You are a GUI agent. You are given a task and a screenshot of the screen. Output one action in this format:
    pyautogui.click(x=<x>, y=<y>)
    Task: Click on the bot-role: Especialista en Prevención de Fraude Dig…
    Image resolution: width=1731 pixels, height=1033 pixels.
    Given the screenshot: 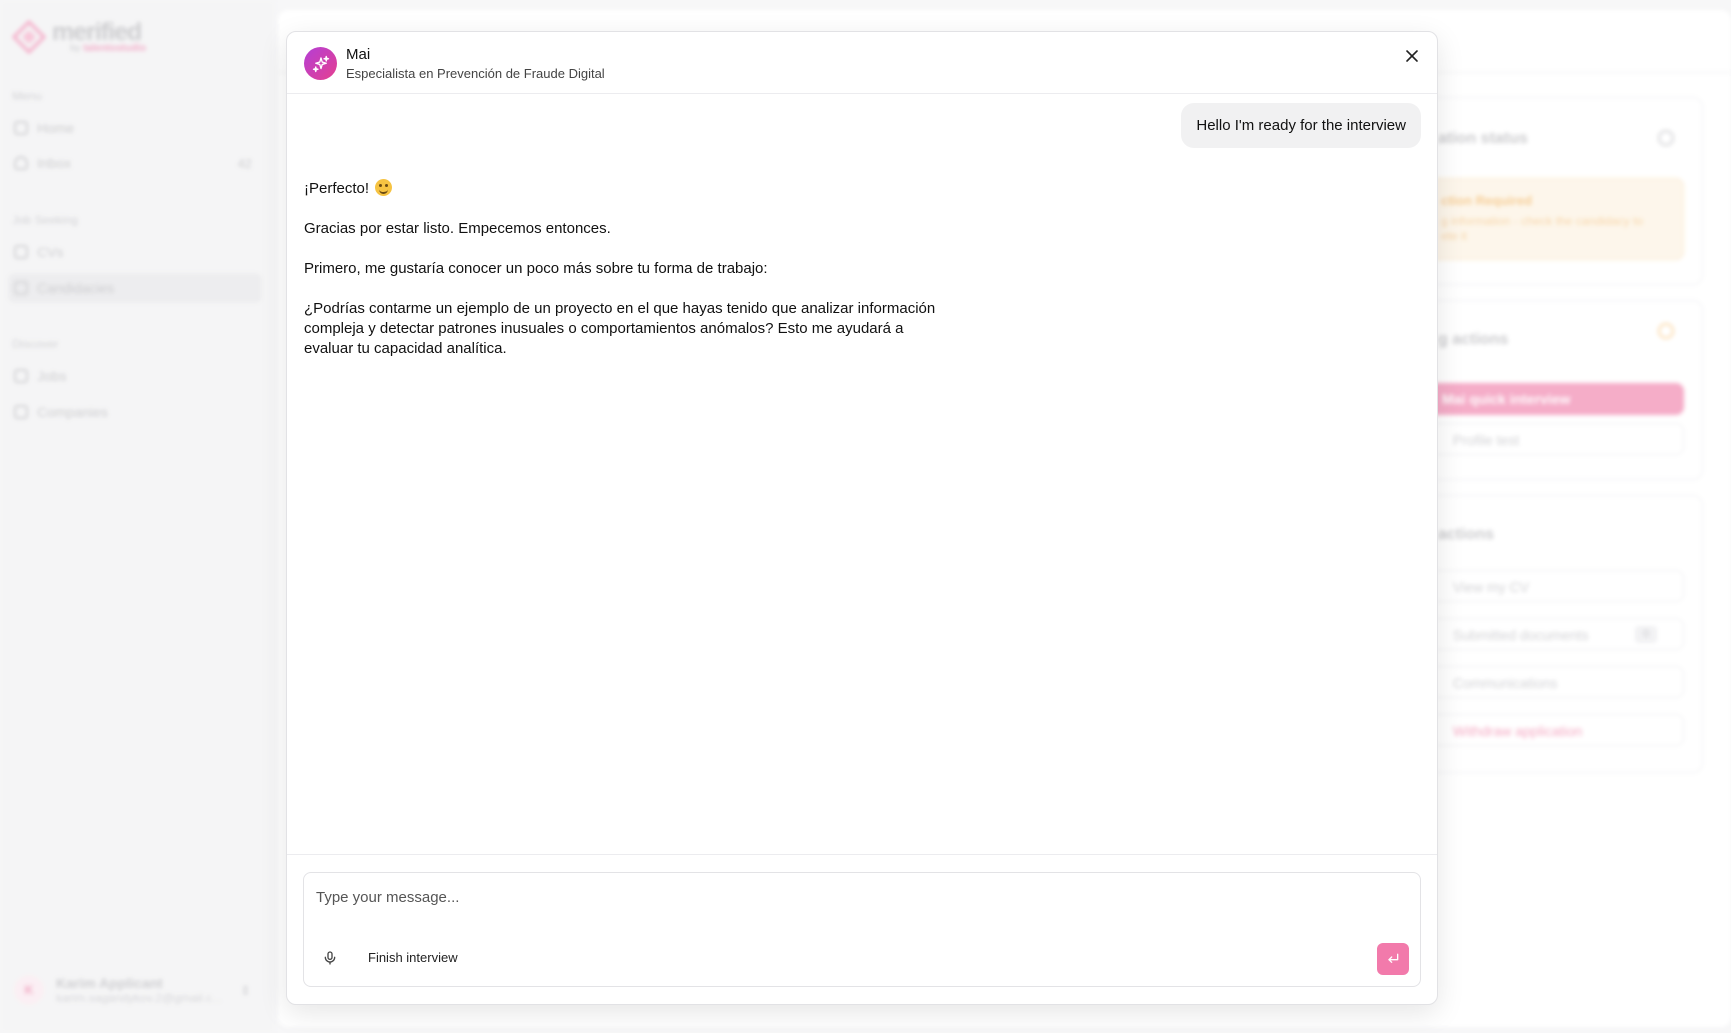 What is the action you would take?
    pyautogui.click(x=475, y=73)
    